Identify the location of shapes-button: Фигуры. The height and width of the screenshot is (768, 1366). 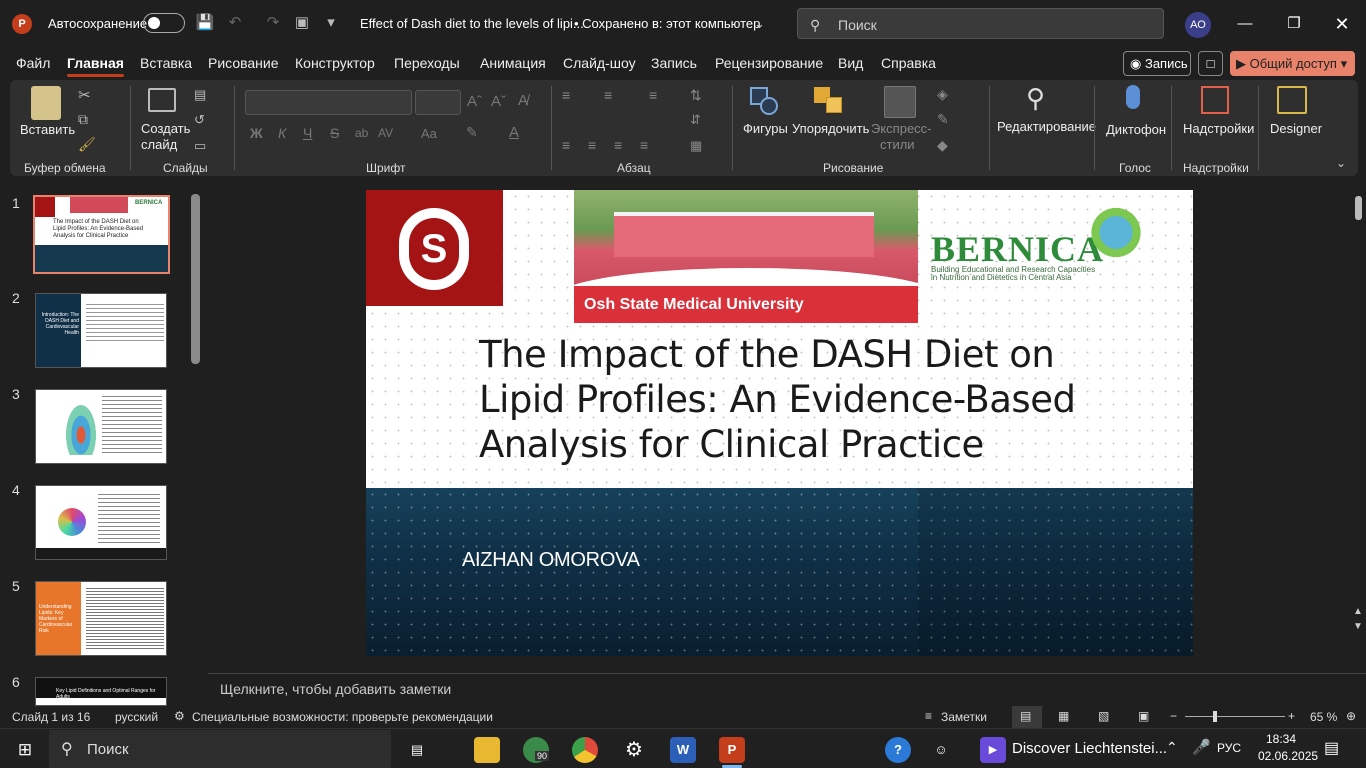
(765, 128).